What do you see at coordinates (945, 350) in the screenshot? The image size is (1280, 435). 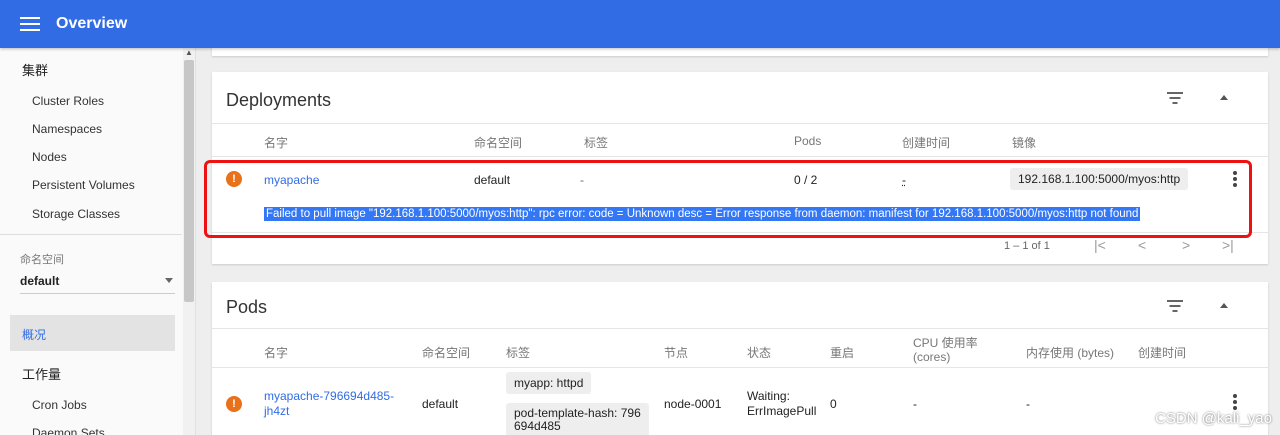 I see `col-header-cpu: CPU 使用率 (cores)` at bounding box center [945, 350].